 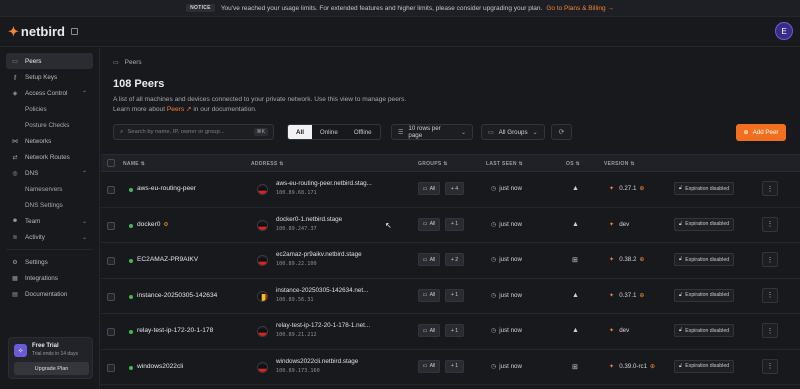 I want to click on sidebar-item-peers: ▭ Peers, so click(x=49, y=61).